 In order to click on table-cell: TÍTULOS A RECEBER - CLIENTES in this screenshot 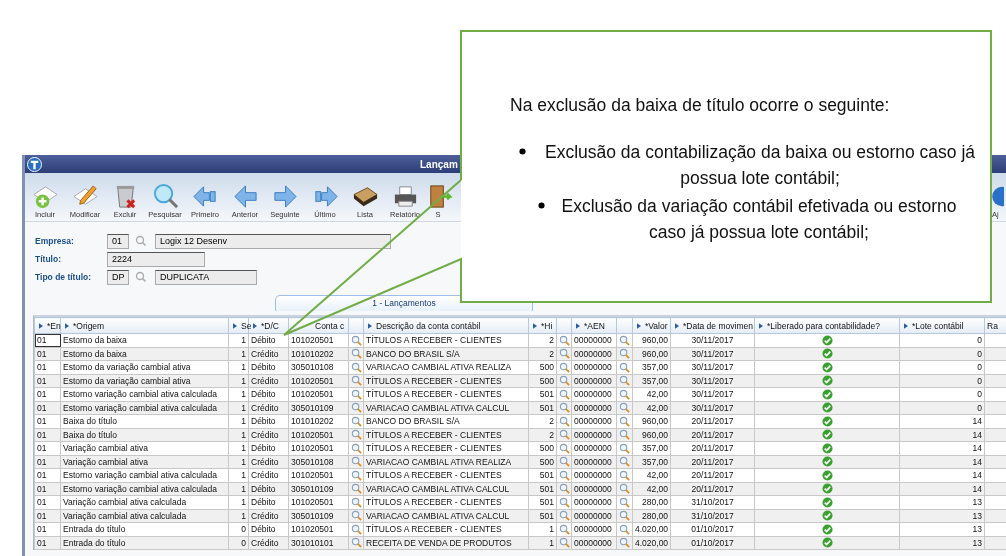, I will do `click(446, 448)`.